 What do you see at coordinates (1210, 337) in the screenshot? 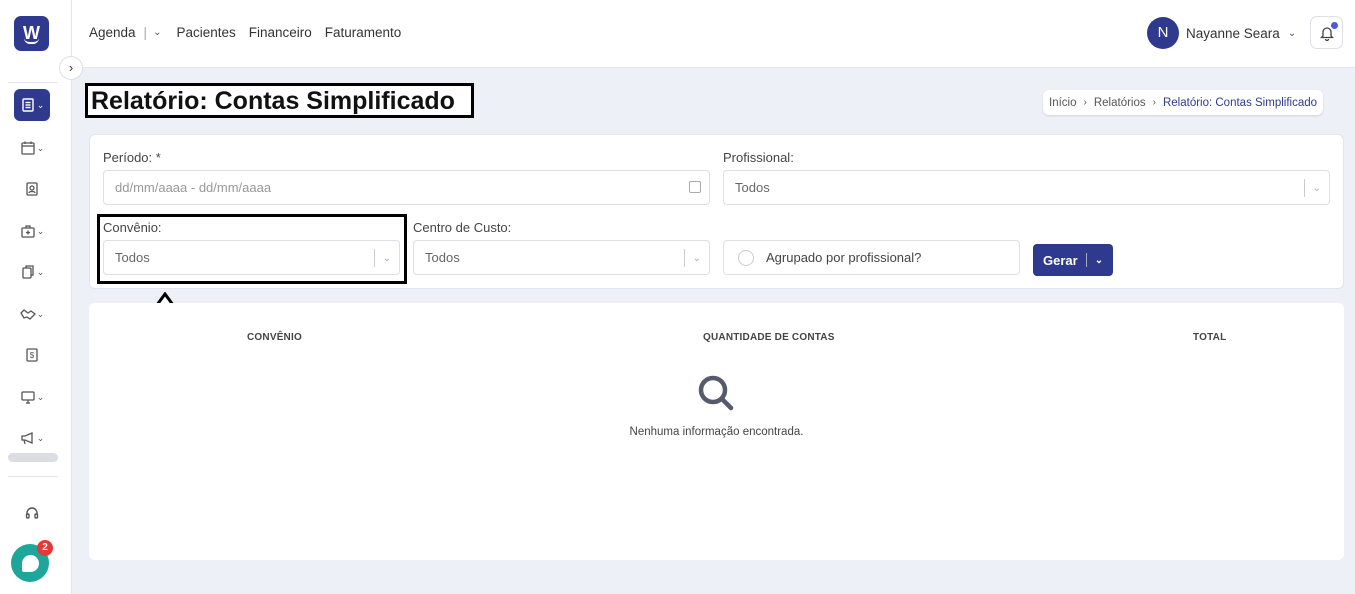
I see `column-header-total: TOTAL` at bounding box center [1210, 337].